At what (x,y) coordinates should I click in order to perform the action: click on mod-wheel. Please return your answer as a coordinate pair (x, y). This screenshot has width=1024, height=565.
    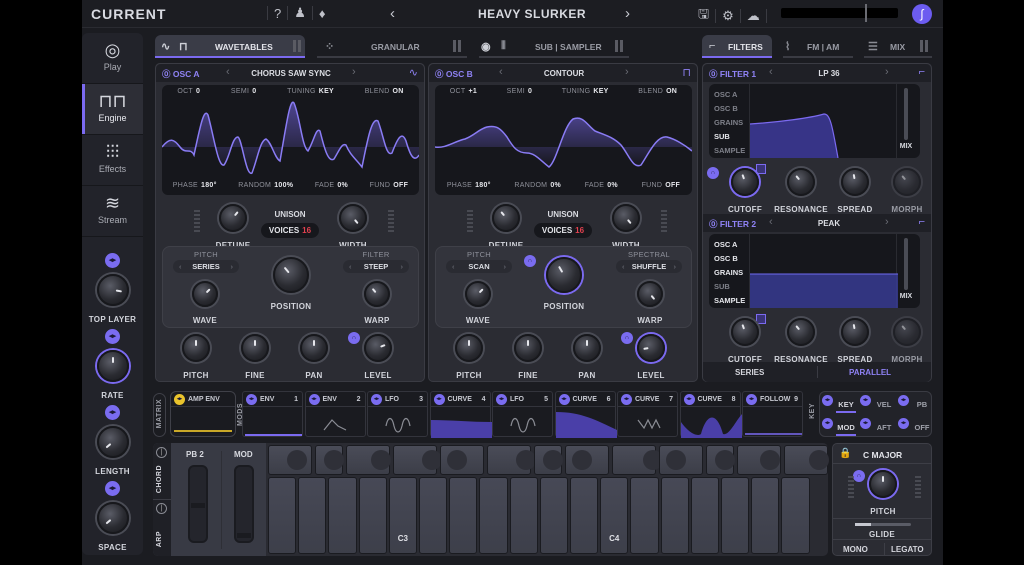
    Looking at the image, I should click on (244, 504).